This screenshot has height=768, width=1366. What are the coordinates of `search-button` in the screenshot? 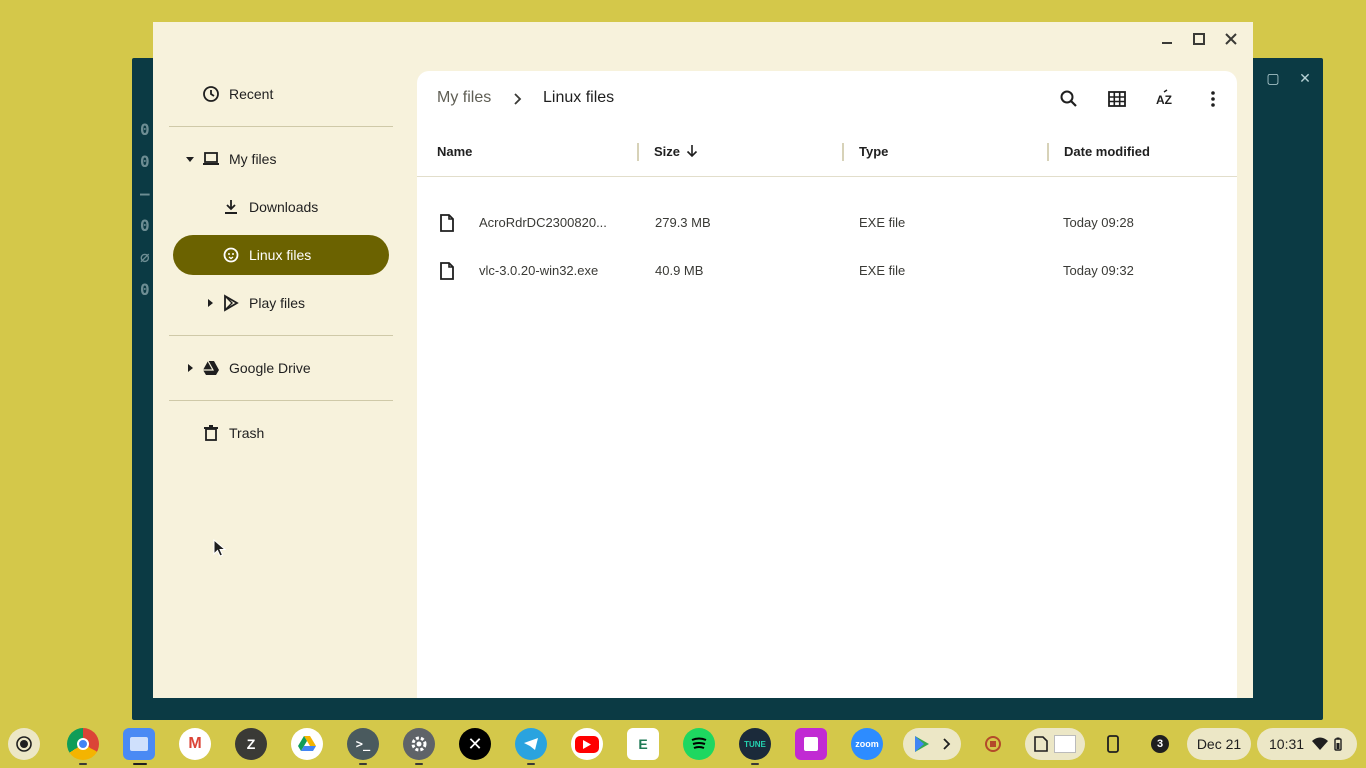 It's located at (1069, 99).